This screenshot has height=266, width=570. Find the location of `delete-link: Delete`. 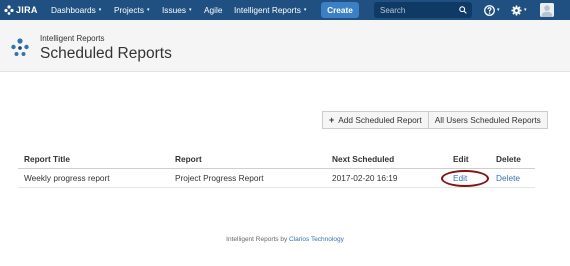

delete-link: Delete is located at coordinates (508, 178).